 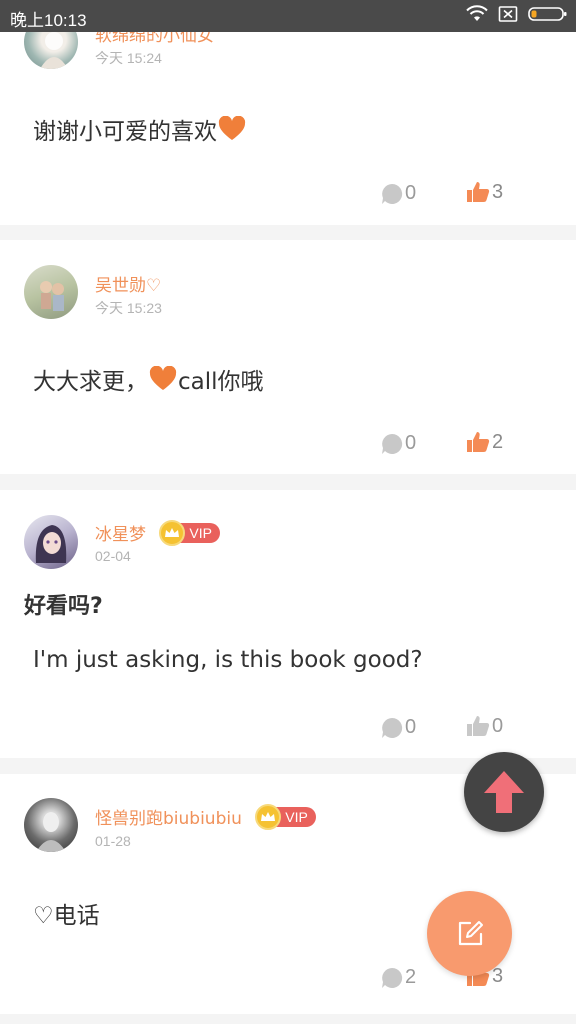 I want to click on status-time: 晚上10:13, so click(x=48, y=20).